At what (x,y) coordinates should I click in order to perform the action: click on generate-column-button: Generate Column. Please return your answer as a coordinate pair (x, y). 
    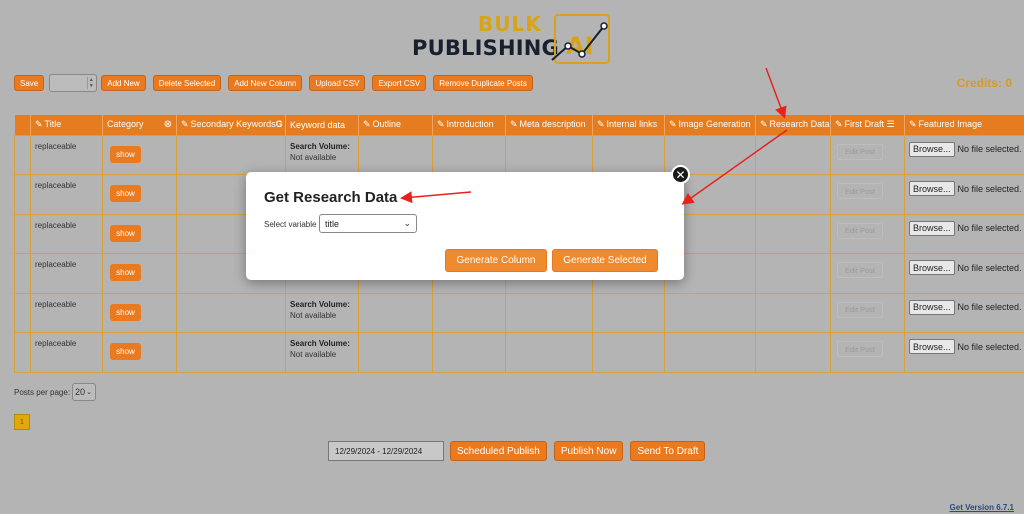
    Looking at the image, I should click on (496, 260).